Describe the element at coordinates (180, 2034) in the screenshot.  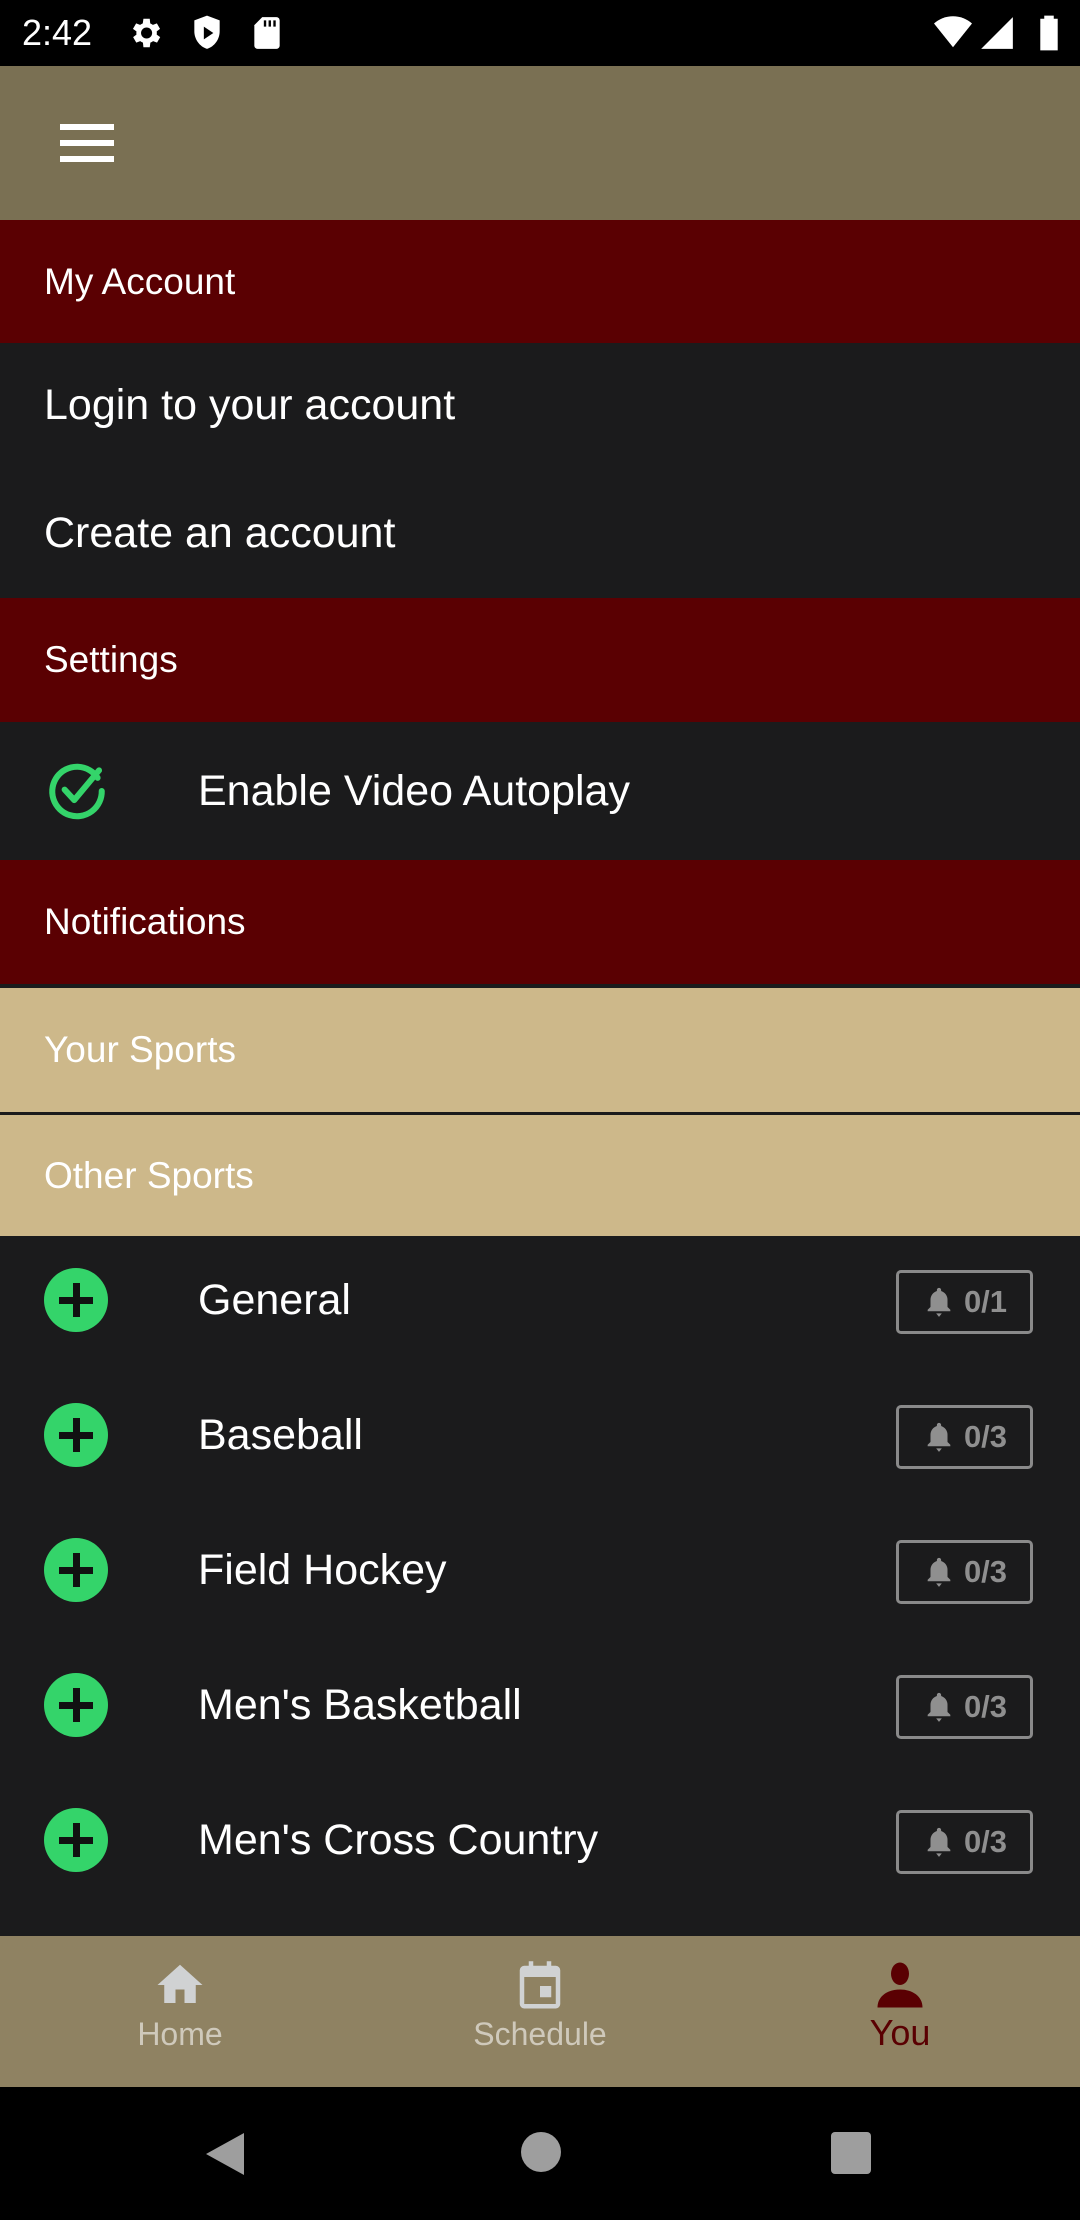
I see `nav-label: Home` at that location.